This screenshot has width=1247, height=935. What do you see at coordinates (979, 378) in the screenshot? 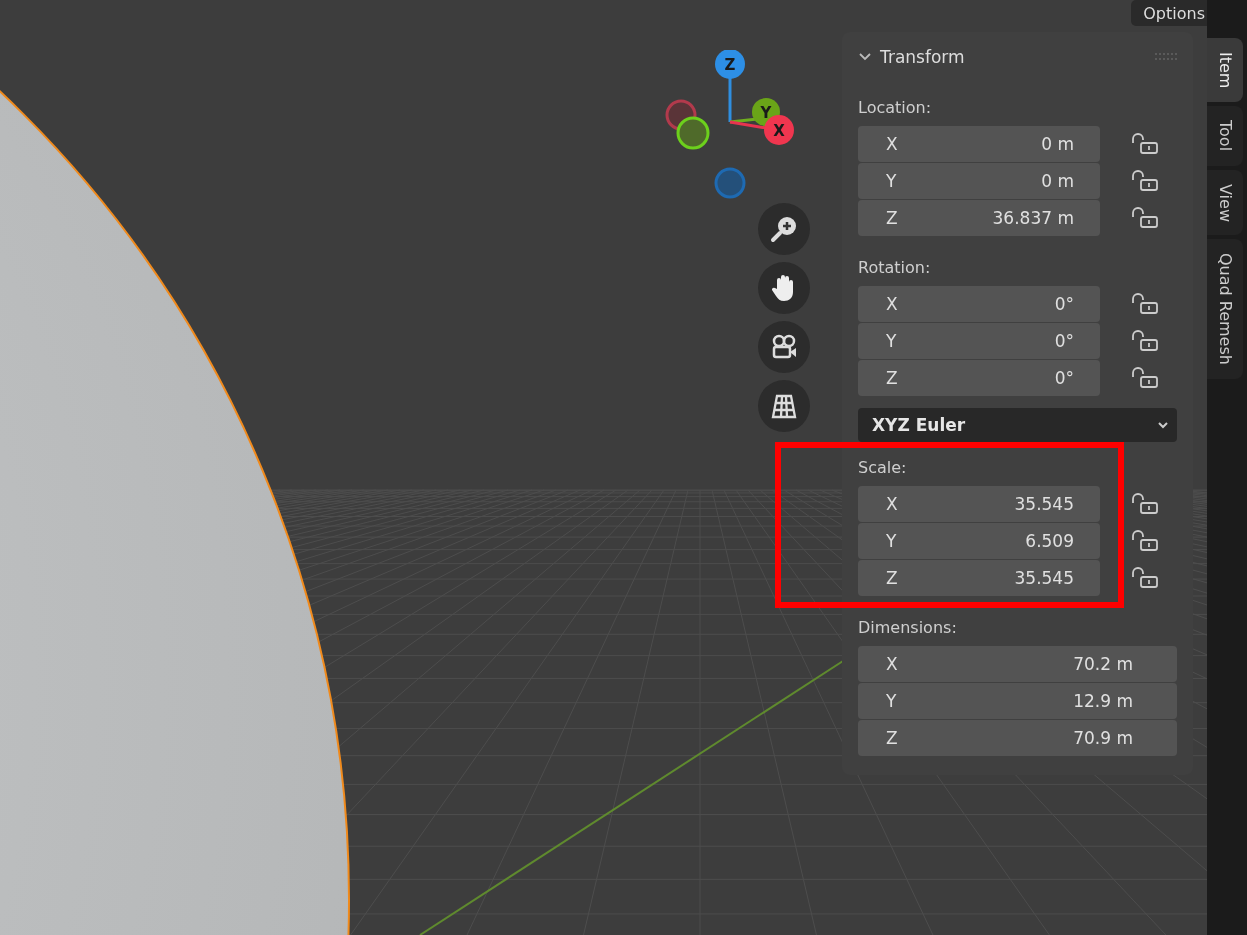
I see `number-field: Z 0°` at bounding box center [979, 378].